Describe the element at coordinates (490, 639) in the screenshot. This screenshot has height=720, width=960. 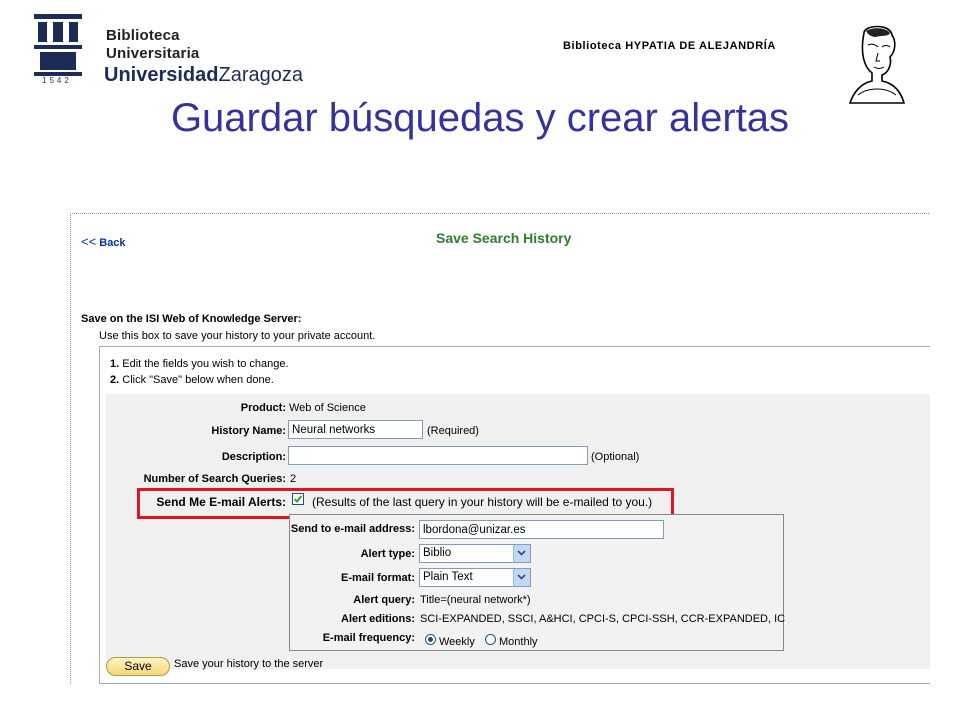
I see `frequency-monthly-radio` at that location.